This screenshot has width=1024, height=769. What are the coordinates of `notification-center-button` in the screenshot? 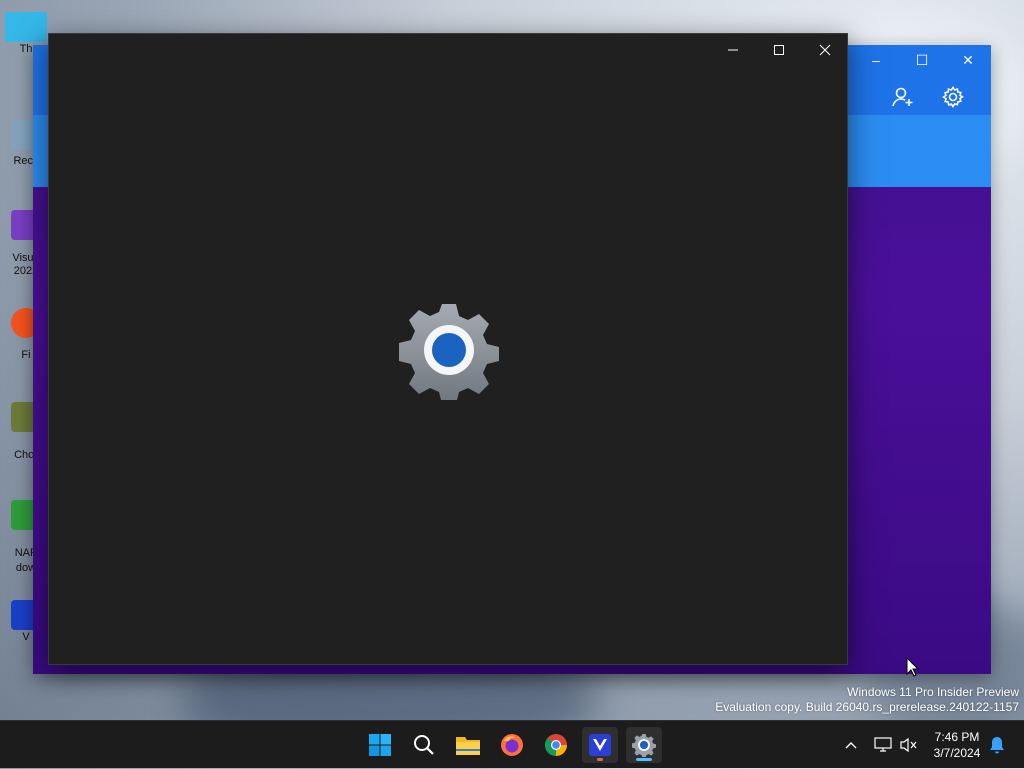 It's located at (997, 745).